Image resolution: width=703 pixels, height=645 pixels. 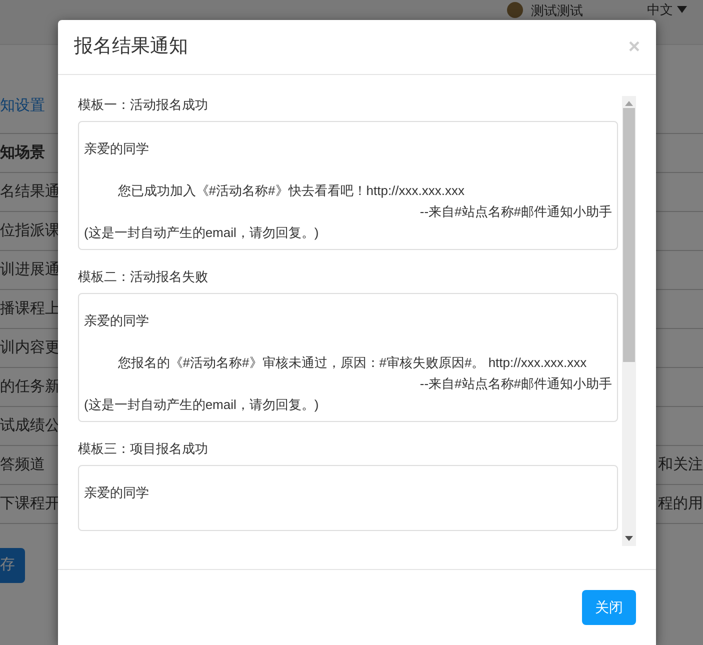 I want to click on table-header: 知场景, so click(x=22, y=152).